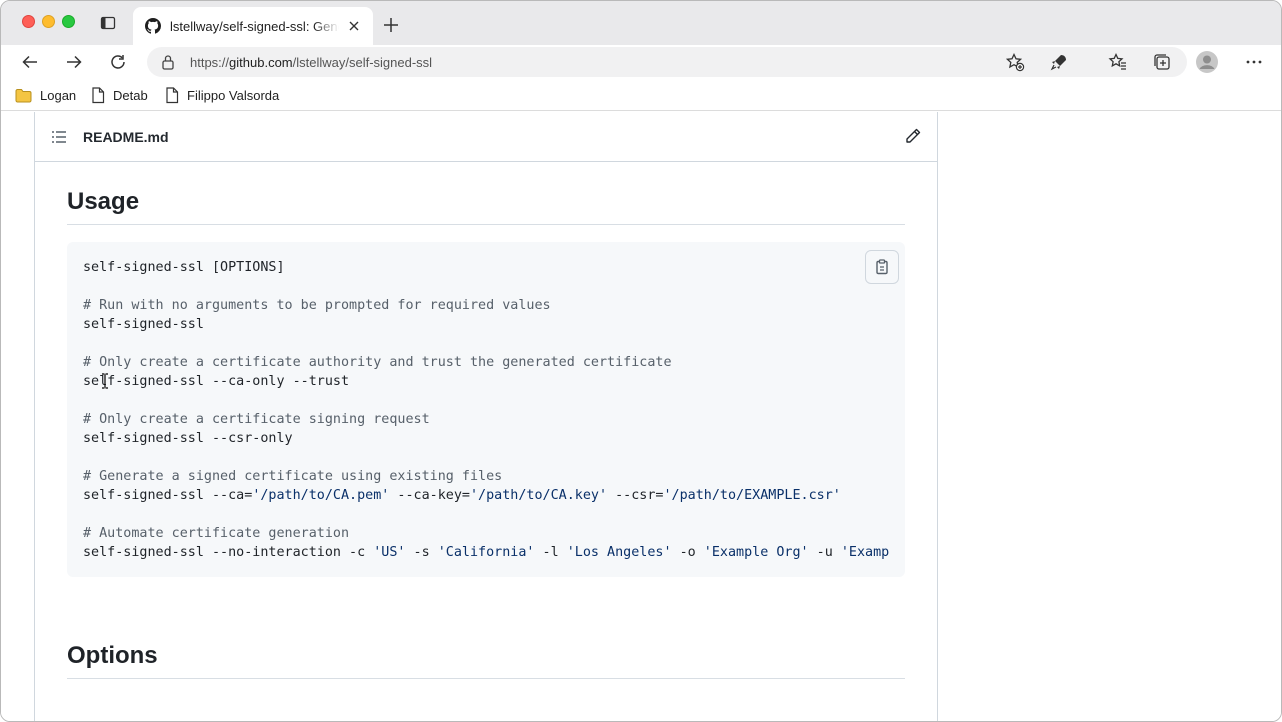  I want to click on close-tab-icon, so click(354, 26).